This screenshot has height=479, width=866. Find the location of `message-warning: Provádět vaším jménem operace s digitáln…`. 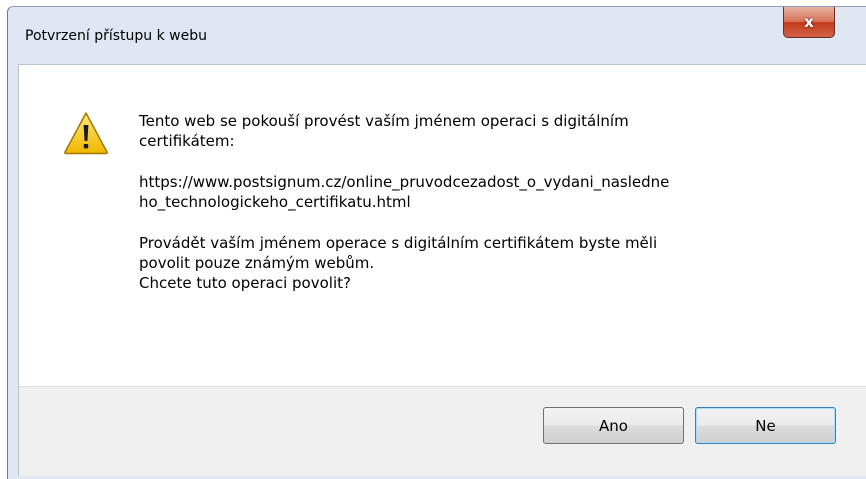

message-warning: Provádět vaším jménem operace s digitáln… is located at coordinates (398, 263).